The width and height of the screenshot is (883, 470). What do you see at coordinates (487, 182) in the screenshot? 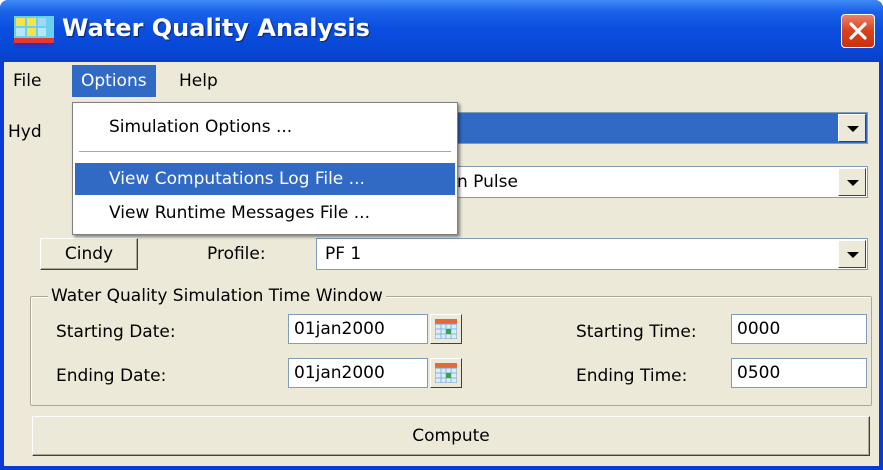
I see `plan-value: n Pulse` at bounding box center [487, 182].